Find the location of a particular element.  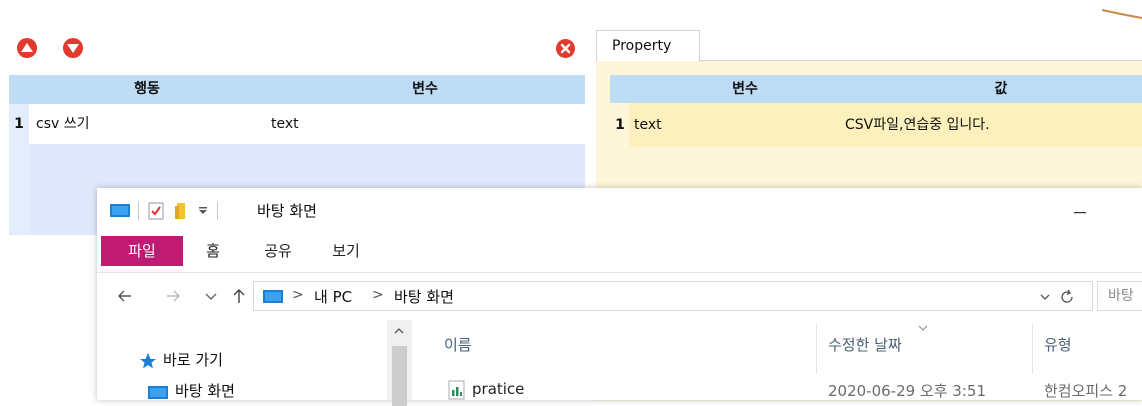

address-row: > 내 PC > 바탕 화면 바탕 is located at coordinates (619, 296).